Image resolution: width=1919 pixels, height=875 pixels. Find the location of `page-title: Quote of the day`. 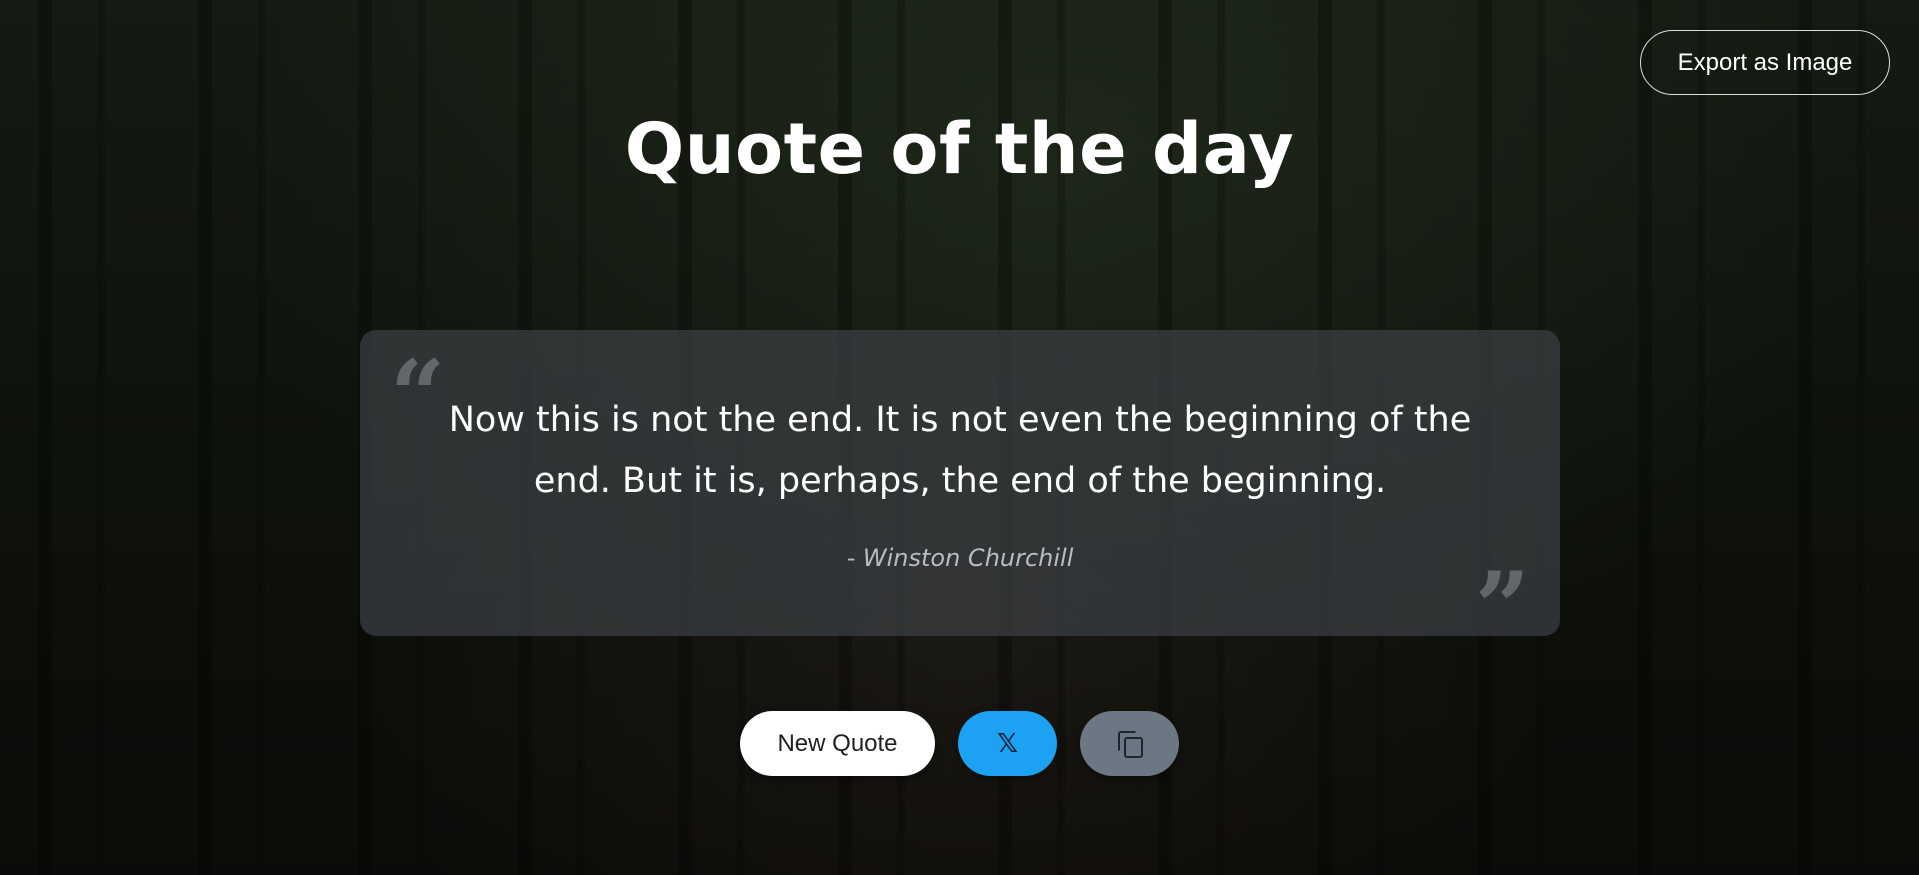

page-title: Quote of the day is located at coordinates (959, 149).